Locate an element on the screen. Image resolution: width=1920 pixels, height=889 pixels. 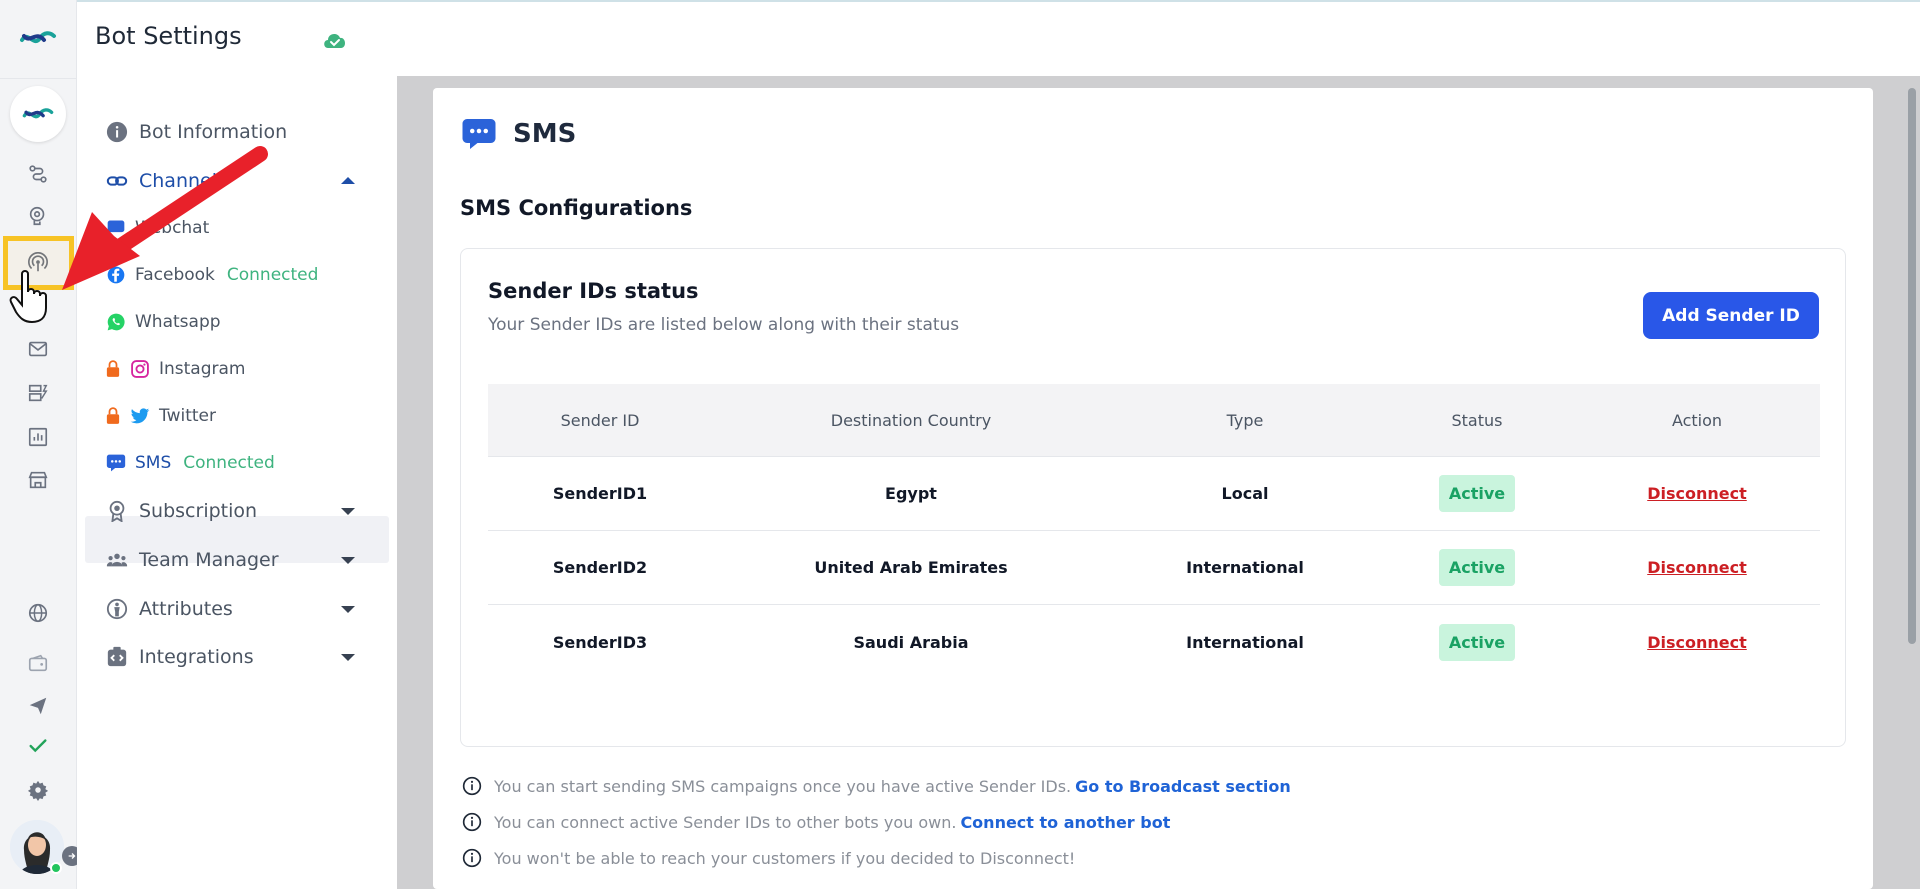
cell-sender-id: SenderID3 is located at coordinates (600, 642).